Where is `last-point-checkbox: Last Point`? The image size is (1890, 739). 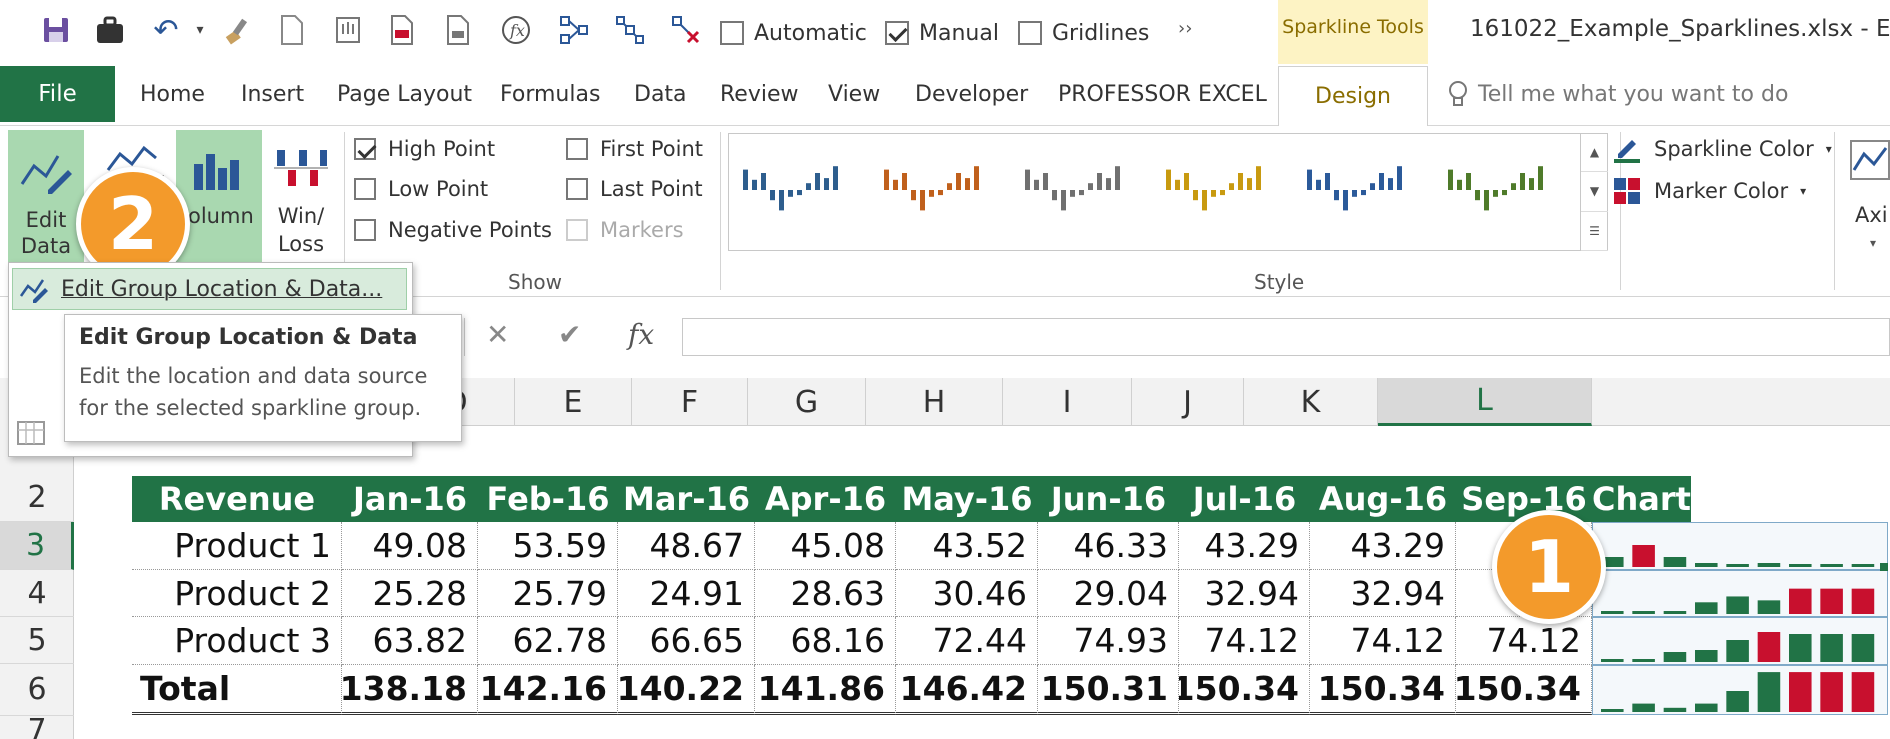
last-point-checkbox: Last Point is located at coordinates (634, 189).